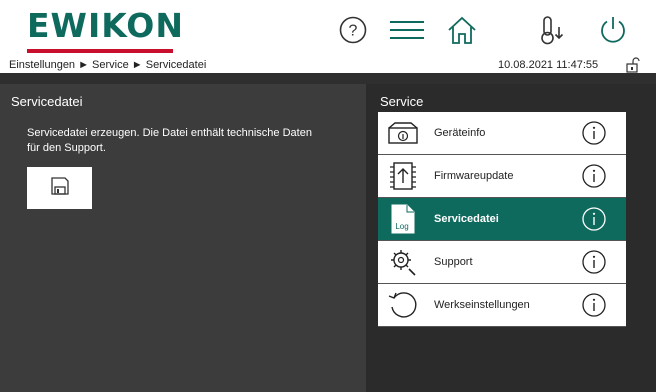 The image size is (656, 392). Describe the element at coordinates (613, 30) in the screenshot. I see `power-icon` at that location.